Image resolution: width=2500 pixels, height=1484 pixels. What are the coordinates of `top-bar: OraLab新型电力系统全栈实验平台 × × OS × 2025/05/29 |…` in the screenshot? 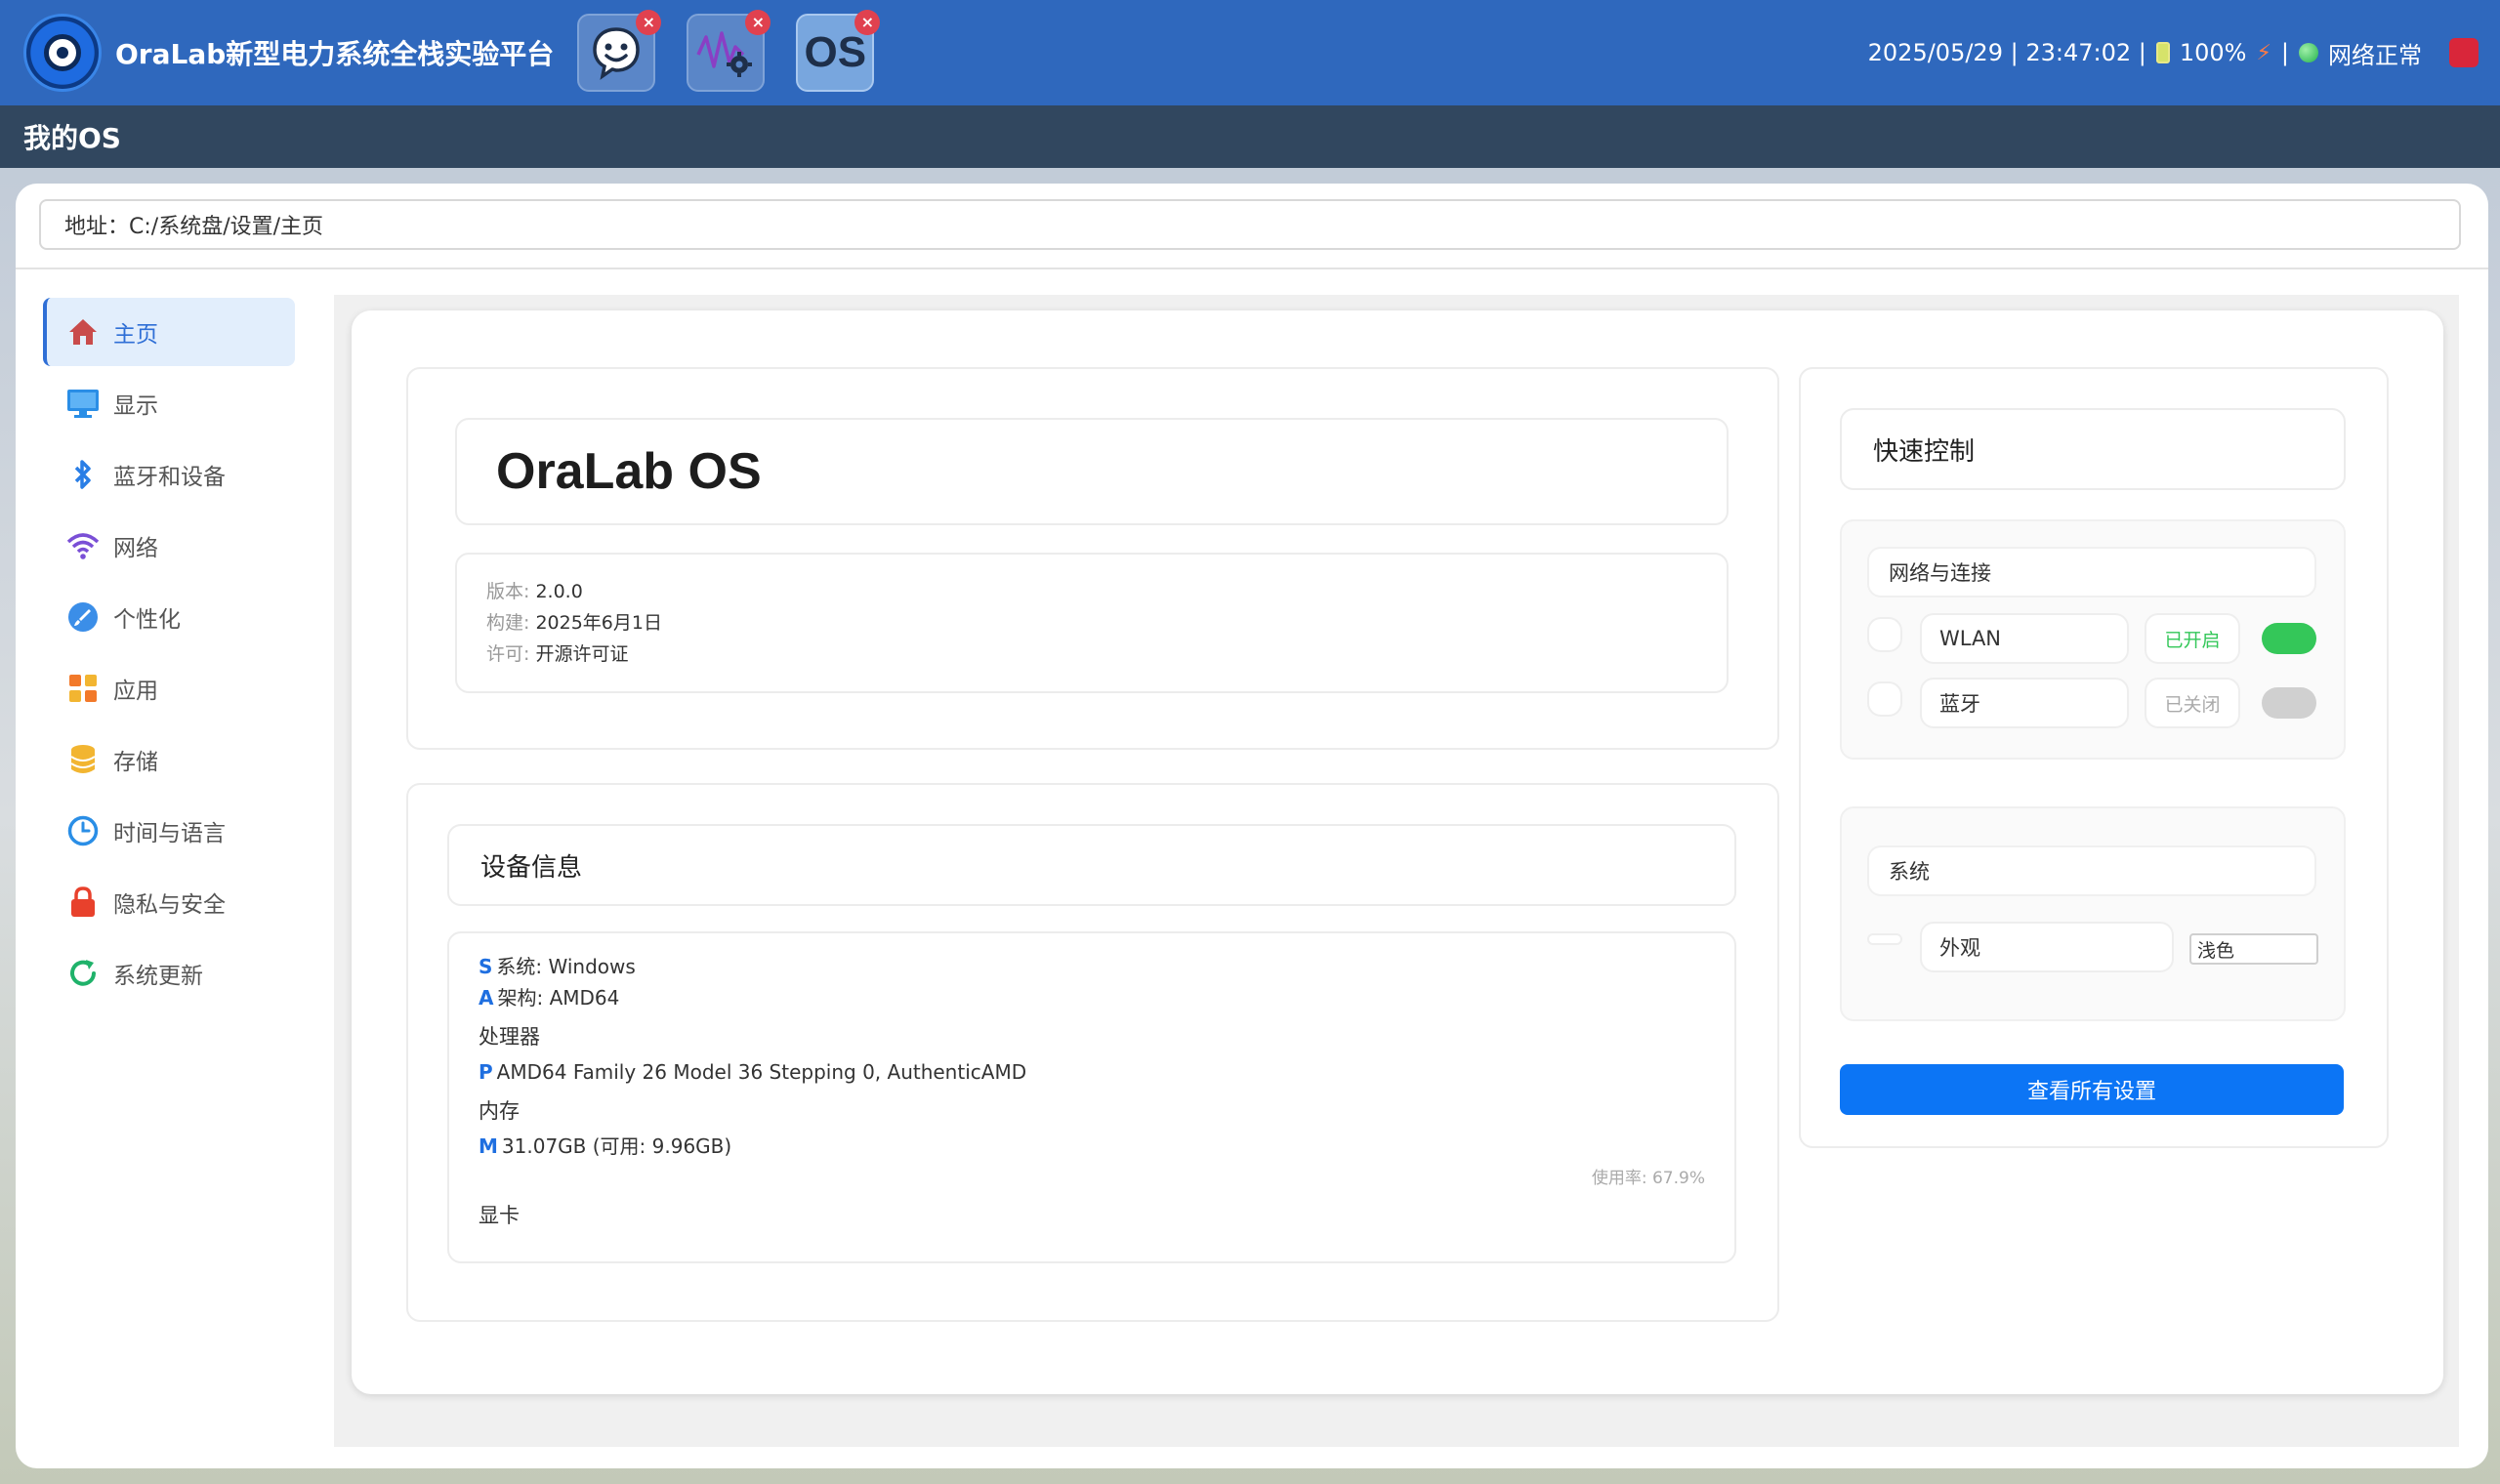 It's located at (1250, 53).